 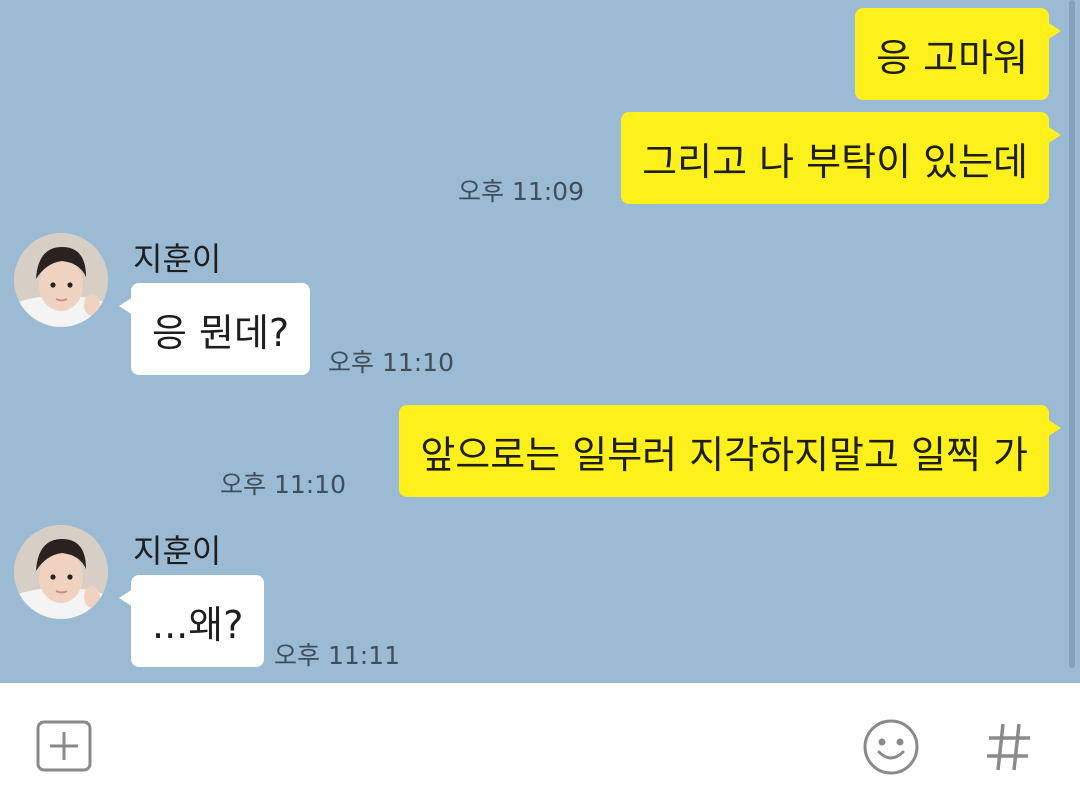 What do you see at coordinates (1072, 334) in the screenshot?
I see `chat-scrollbar` at bounding box center [1072, 334].